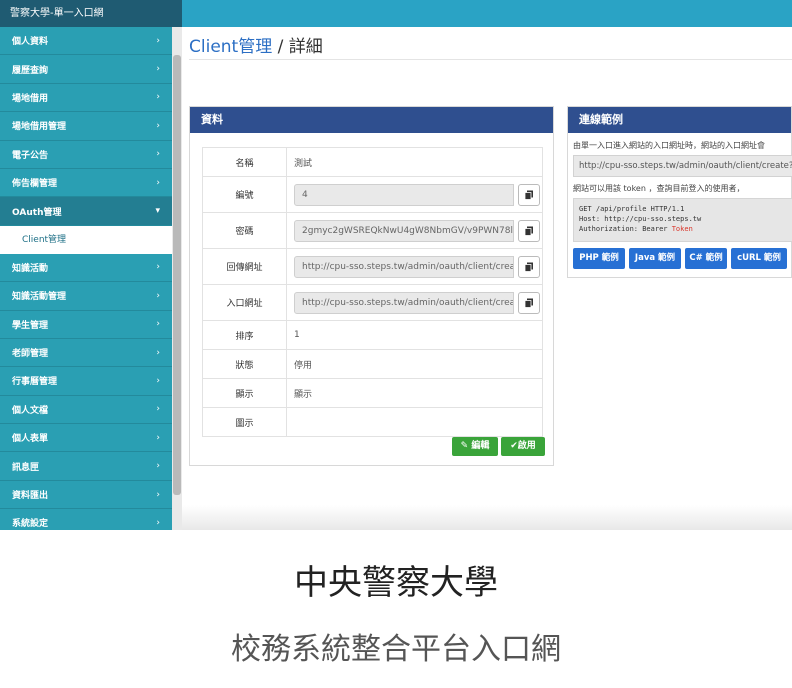  I want to click on name-label: 名稱, so click(244, 162).